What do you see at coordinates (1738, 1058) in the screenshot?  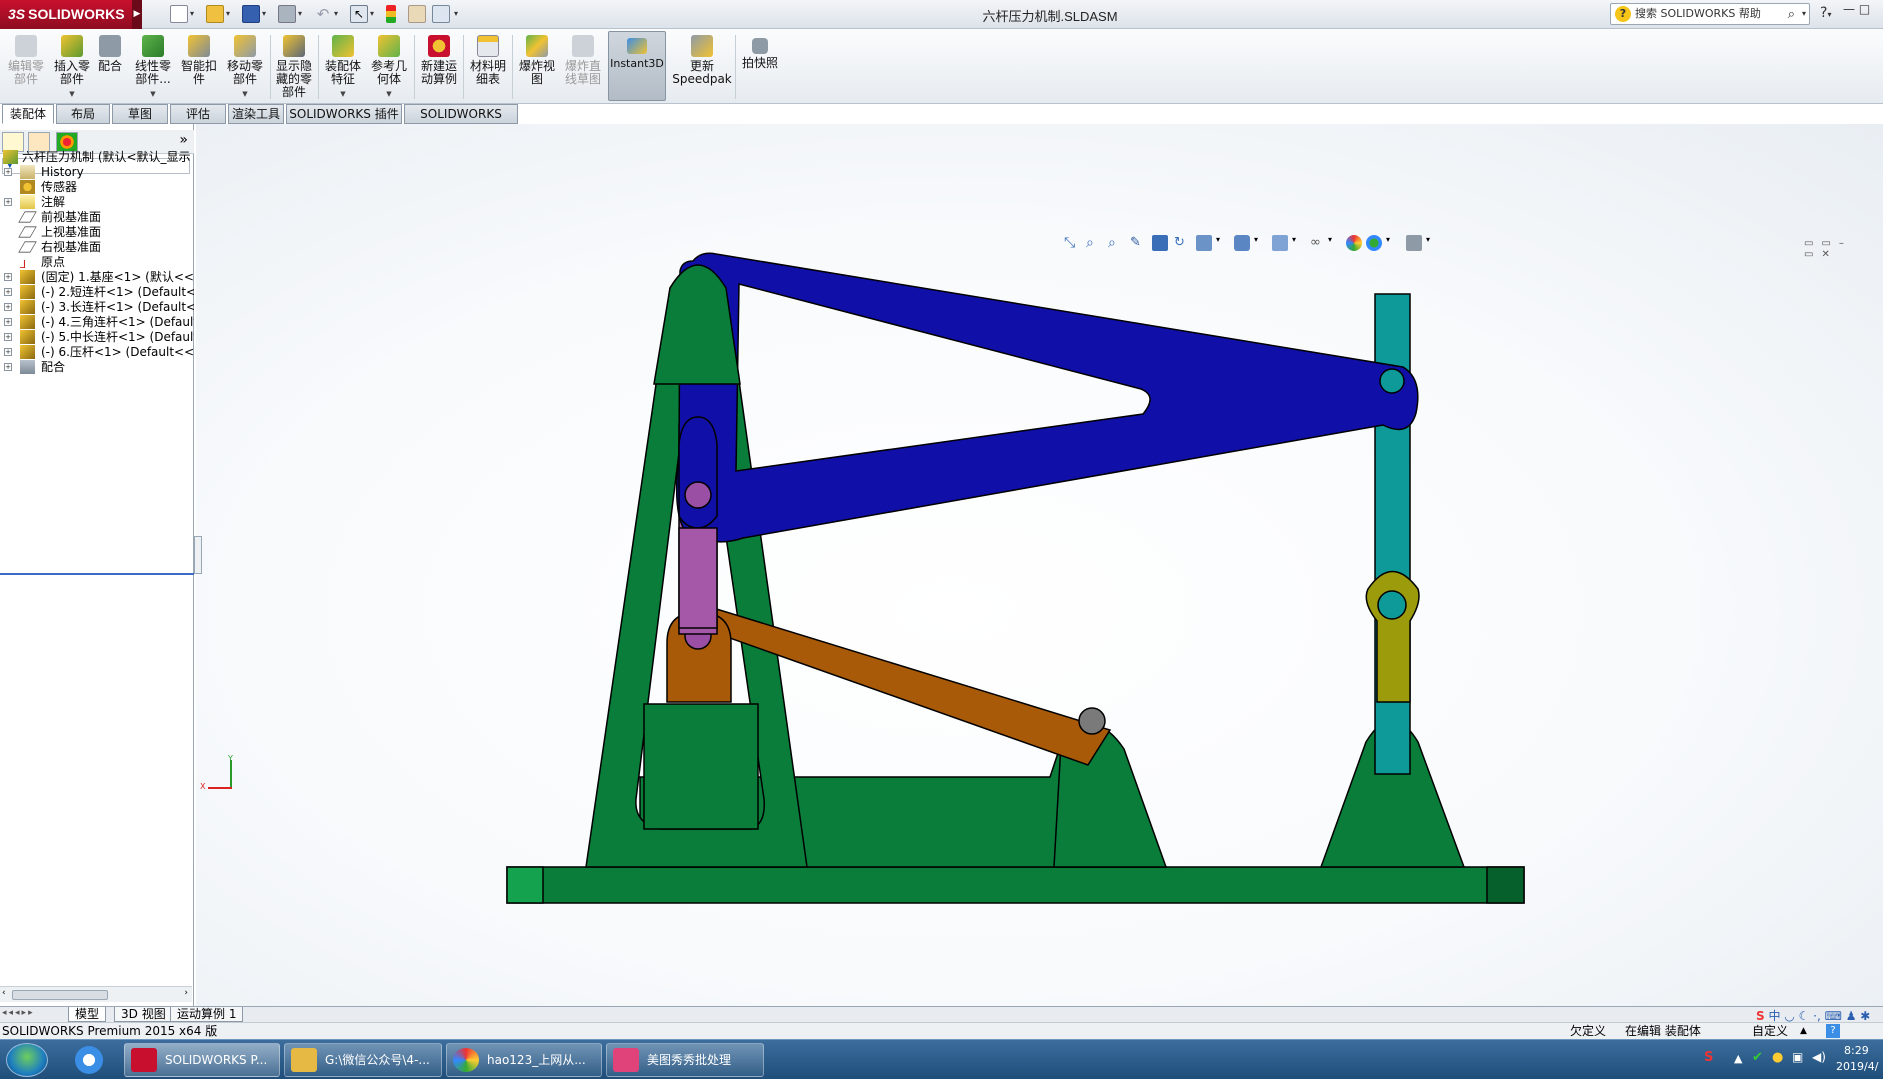 I see `tray-expand-icon: ▲` at bounding box center [1738, 1058].